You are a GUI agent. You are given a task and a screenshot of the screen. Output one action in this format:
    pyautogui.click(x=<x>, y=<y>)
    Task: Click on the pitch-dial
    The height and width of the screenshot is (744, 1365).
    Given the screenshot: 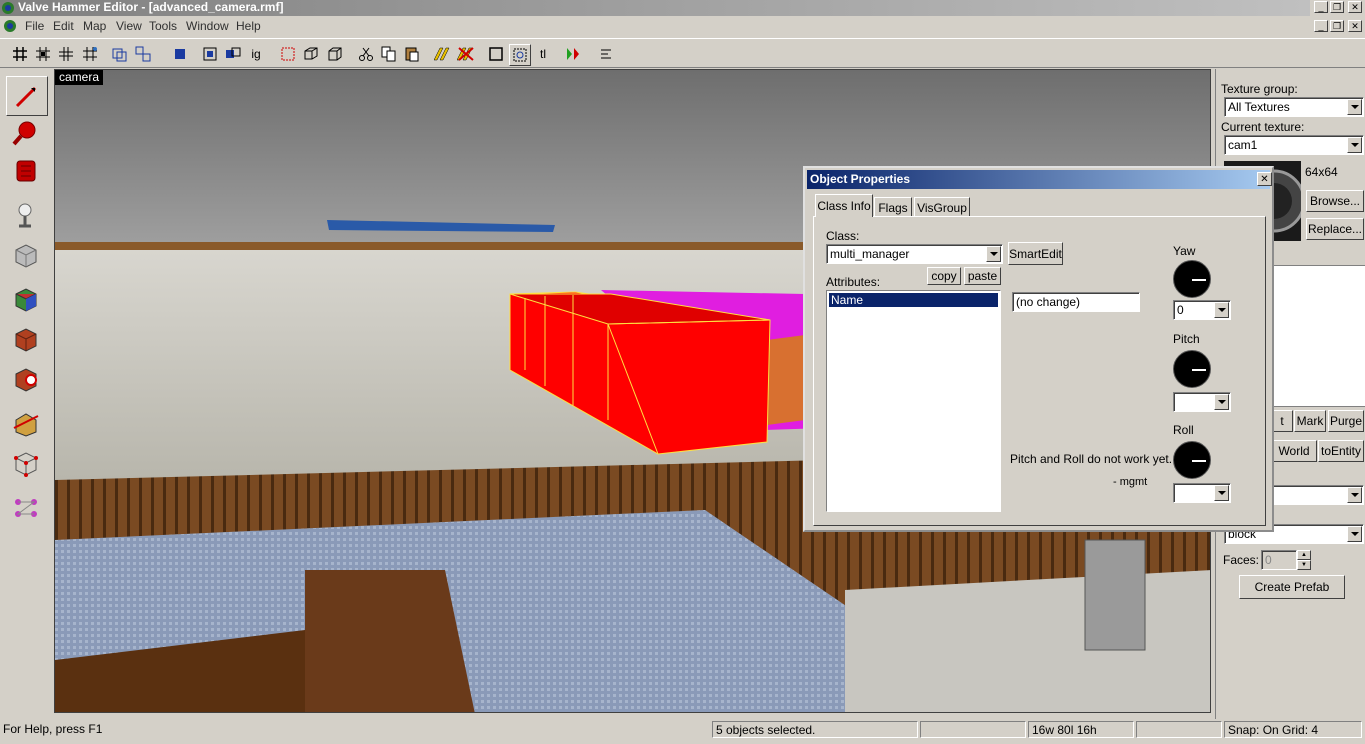 What is the action you would take?
    pyautogui.click(x=1192, y=369)
    